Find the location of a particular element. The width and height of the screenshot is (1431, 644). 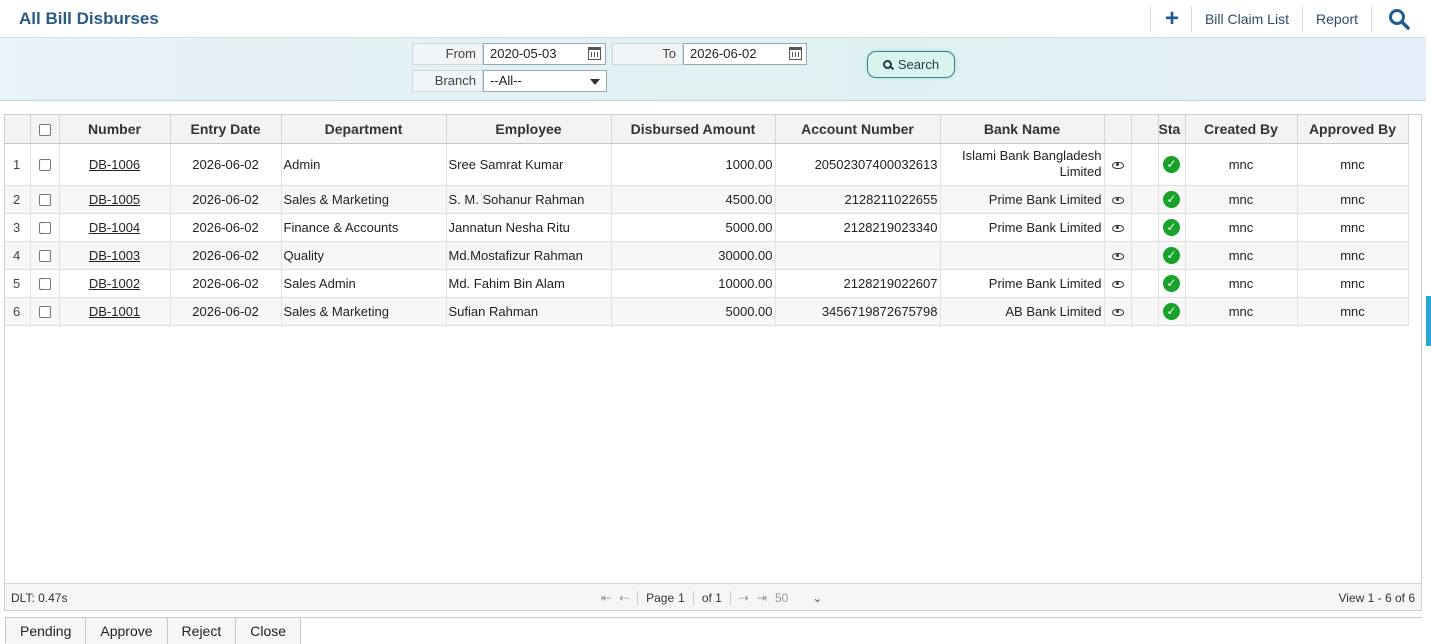

employee-cell: S. M. Sohanur Rahman is located at coordinates (529, 199).